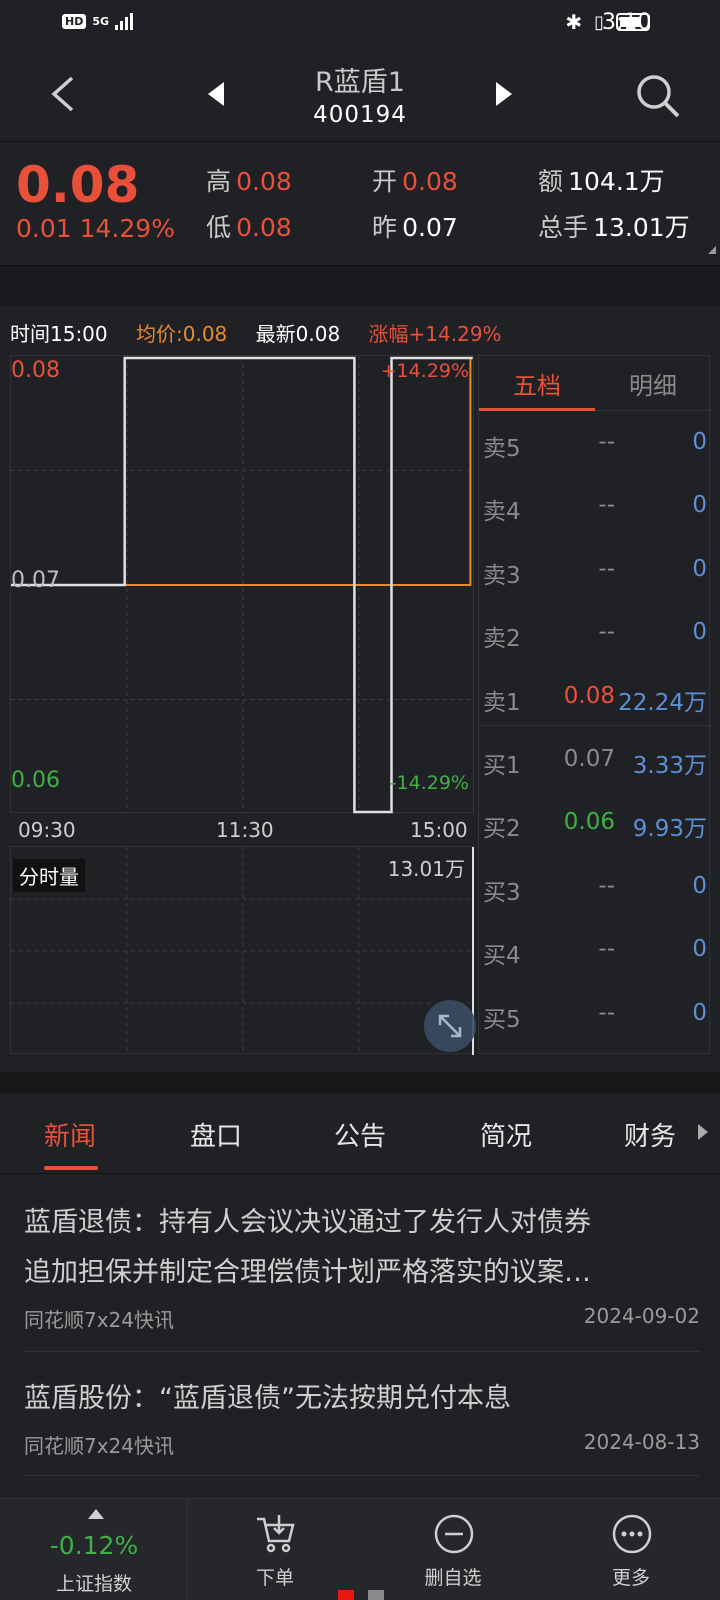 This screenshot has height=1600, width=720. What do you see at coordinates (627, 22) in the screenshot?
I see `clock: 3:10` at bounding box center [627, 22].